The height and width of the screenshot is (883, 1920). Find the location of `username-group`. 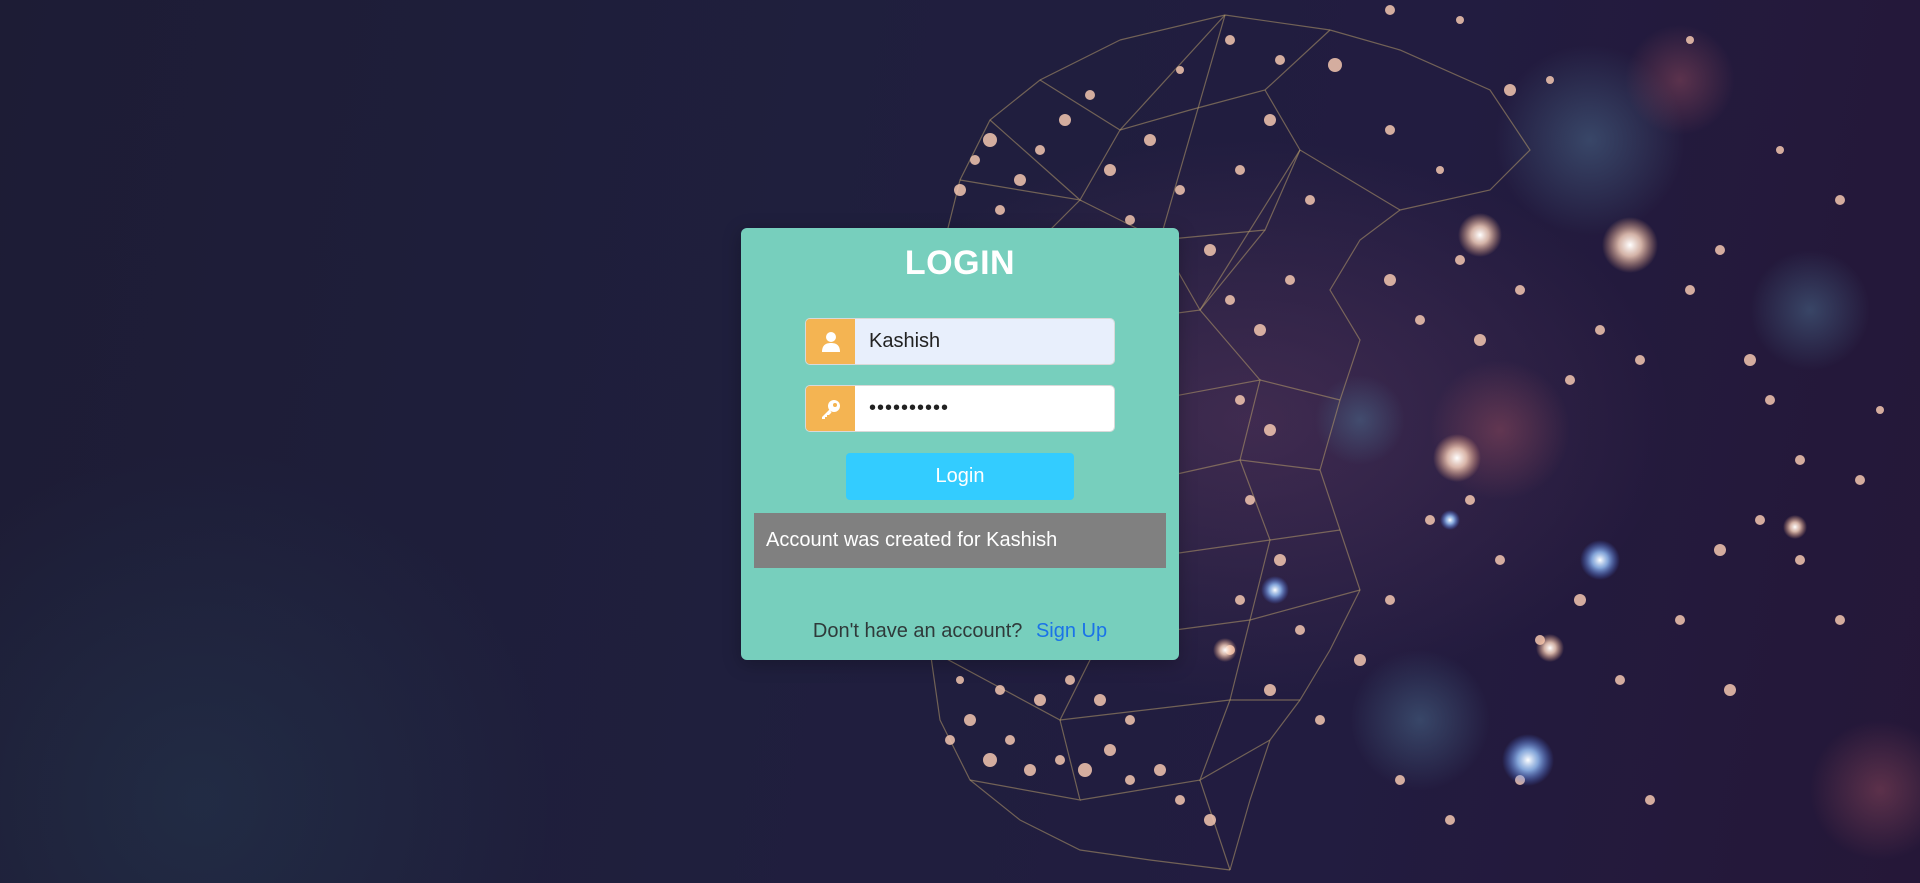

username-group is located at coordinates (960, 341).